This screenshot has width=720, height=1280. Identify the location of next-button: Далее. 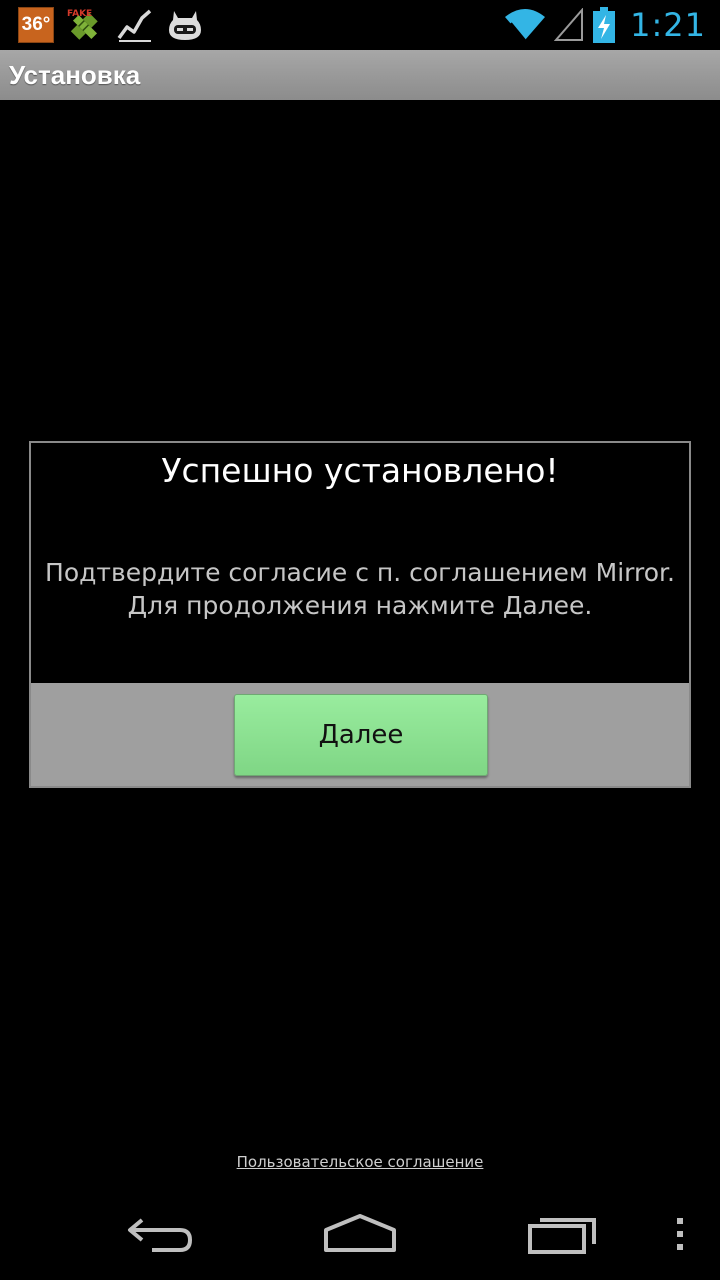
(361, 735).